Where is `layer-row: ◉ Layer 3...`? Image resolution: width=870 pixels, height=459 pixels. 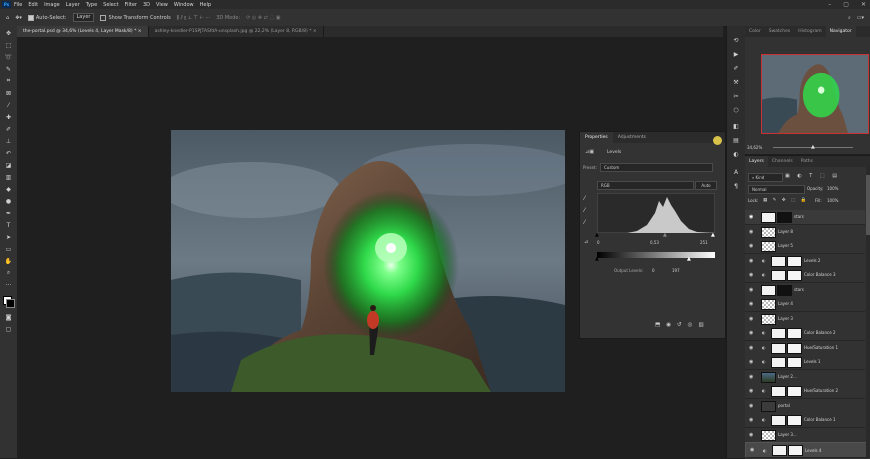 layer-row: ◉ Layer 3... is located at coordinates (805, 435).